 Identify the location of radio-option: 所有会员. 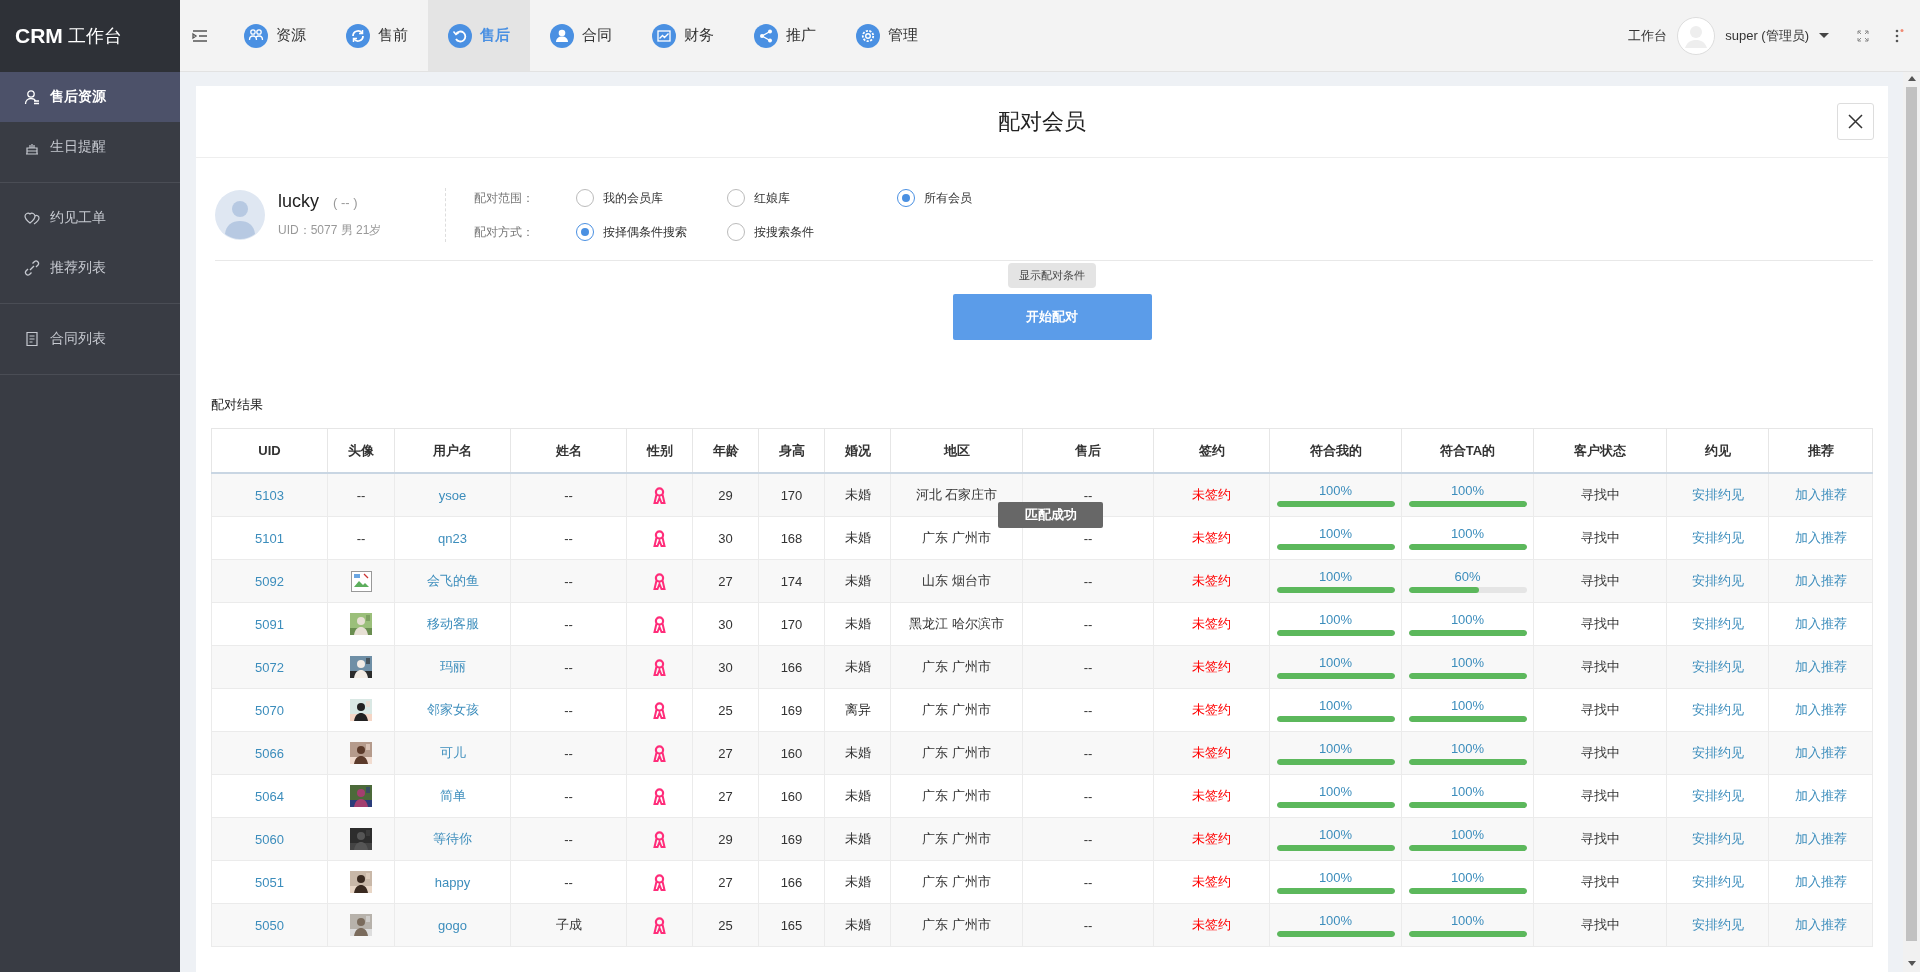
(977, 198).